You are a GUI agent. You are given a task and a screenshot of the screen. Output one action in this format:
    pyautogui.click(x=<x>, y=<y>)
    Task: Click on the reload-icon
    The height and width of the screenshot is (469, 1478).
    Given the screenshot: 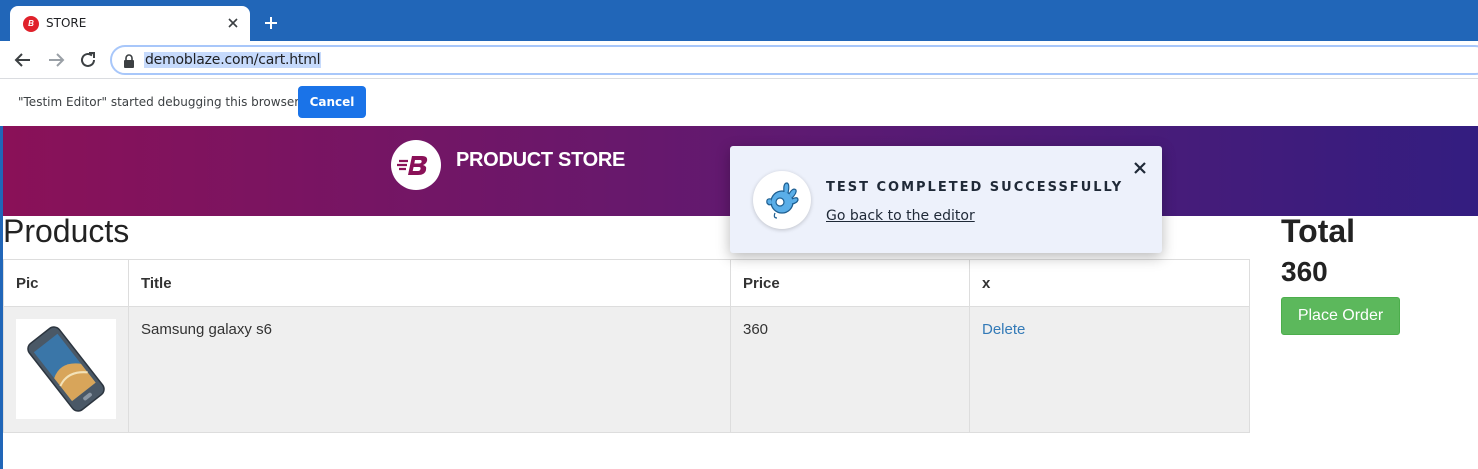 What is the action you would take?
    pyautogui.click(x=88, y=60)
    